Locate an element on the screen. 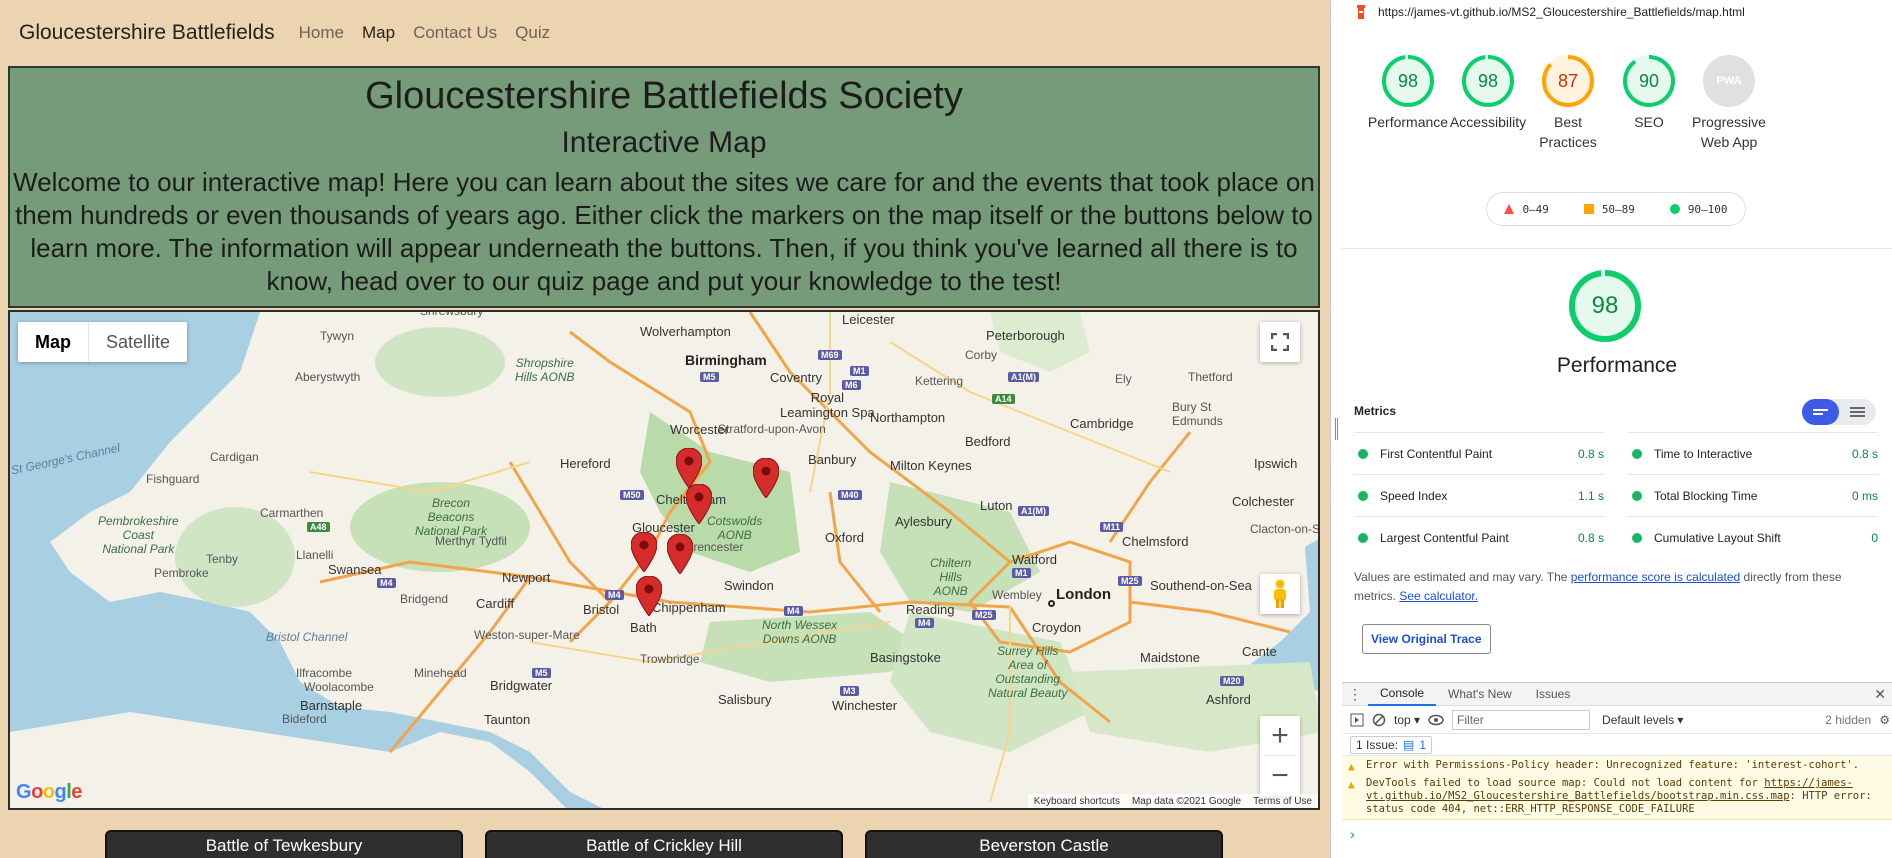 This screenshot has width=1892, height=858. label-bristol: Bristol is located at coordinates (601, 609).